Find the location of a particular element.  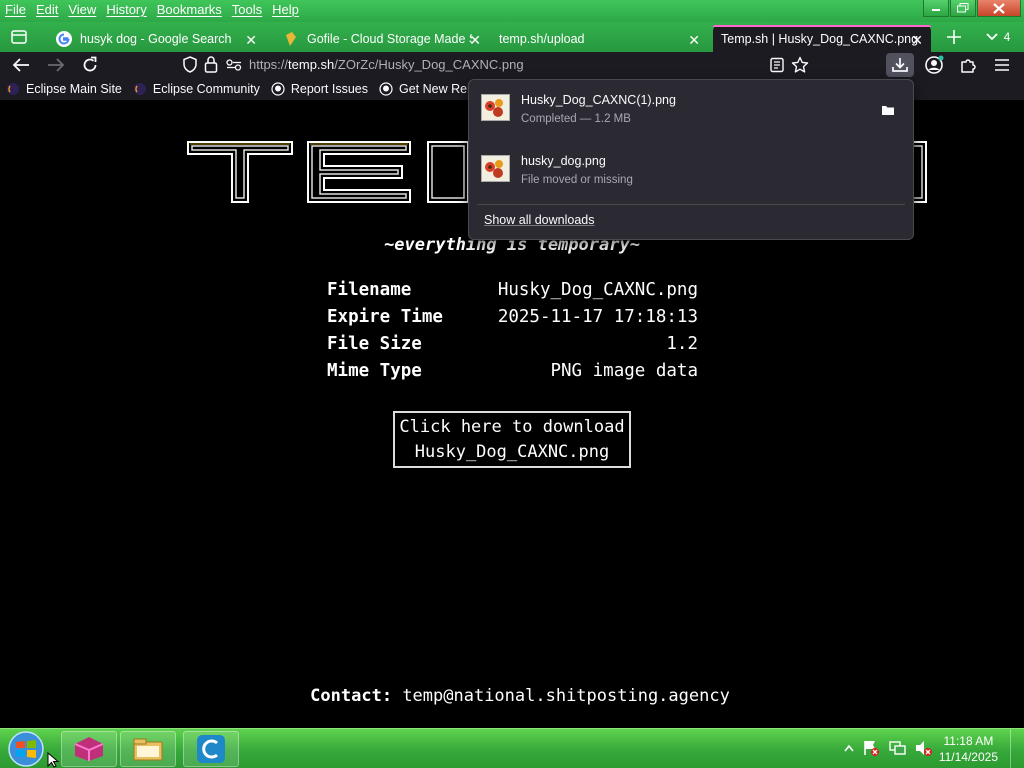

reload-icon is located at coordinates (90, 64).